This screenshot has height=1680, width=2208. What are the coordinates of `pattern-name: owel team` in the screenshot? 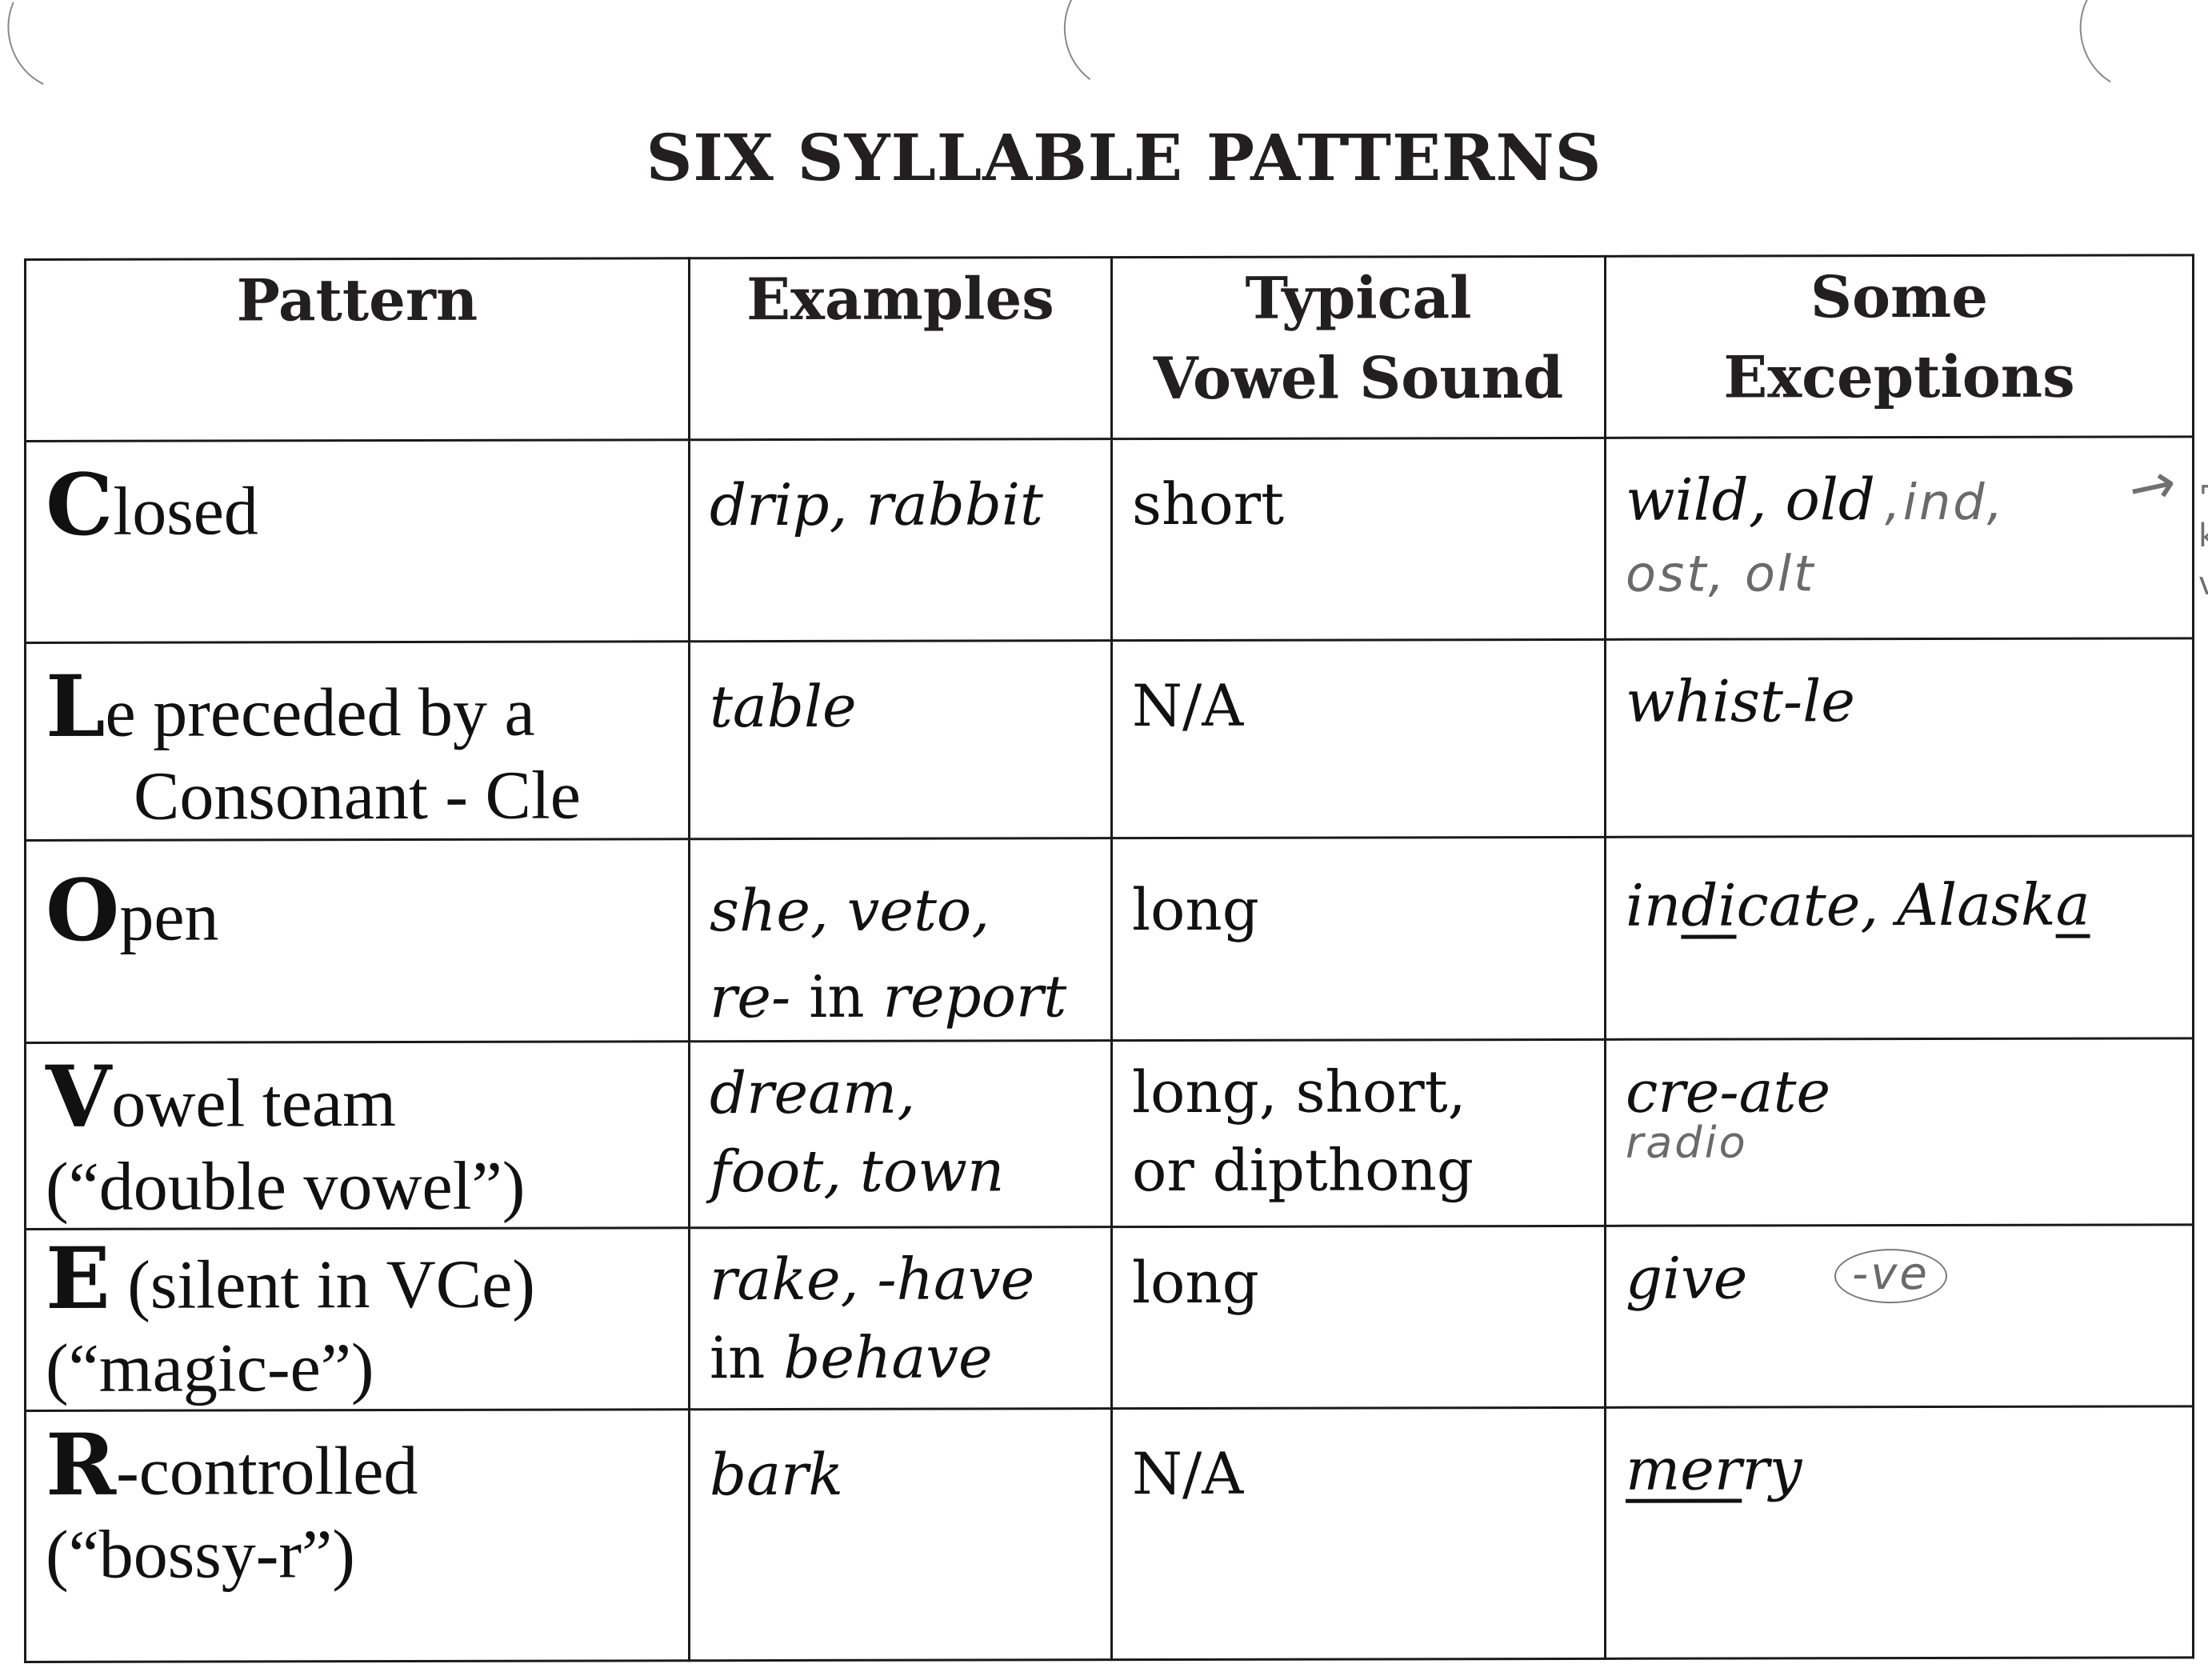 It's located at (254, 1103).